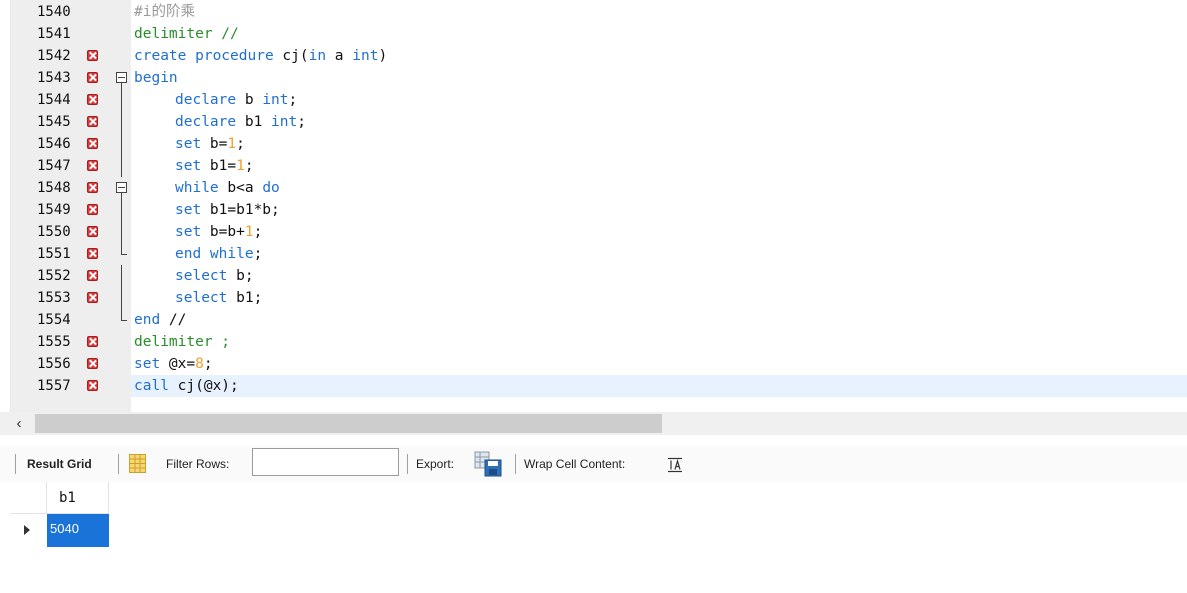  I want to click on export-label: Export:, so click(435, 464).